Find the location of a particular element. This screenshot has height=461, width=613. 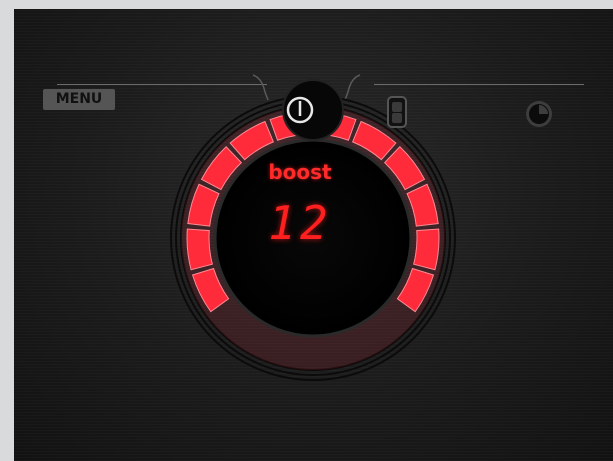

power-button is located at coordinates (300, 110).